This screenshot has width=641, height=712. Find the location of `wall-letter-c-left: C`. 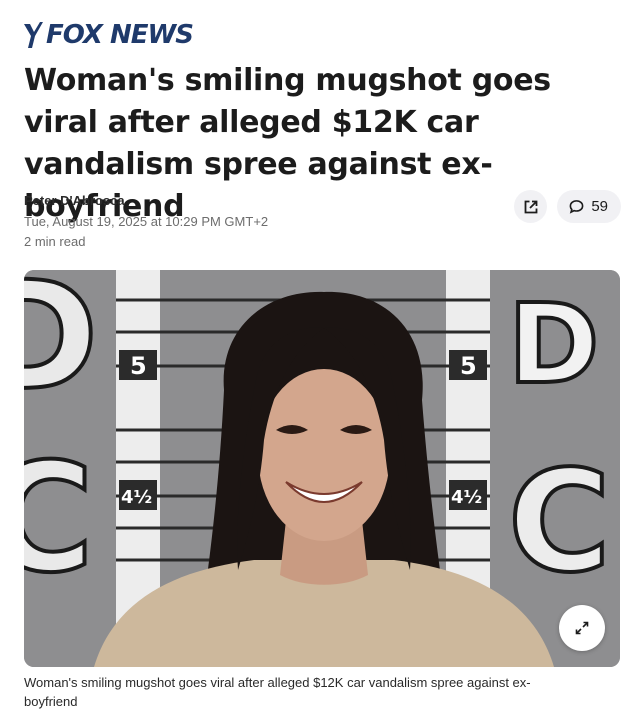

wall-letter-c-left: C is located at coordinates (59, 519).